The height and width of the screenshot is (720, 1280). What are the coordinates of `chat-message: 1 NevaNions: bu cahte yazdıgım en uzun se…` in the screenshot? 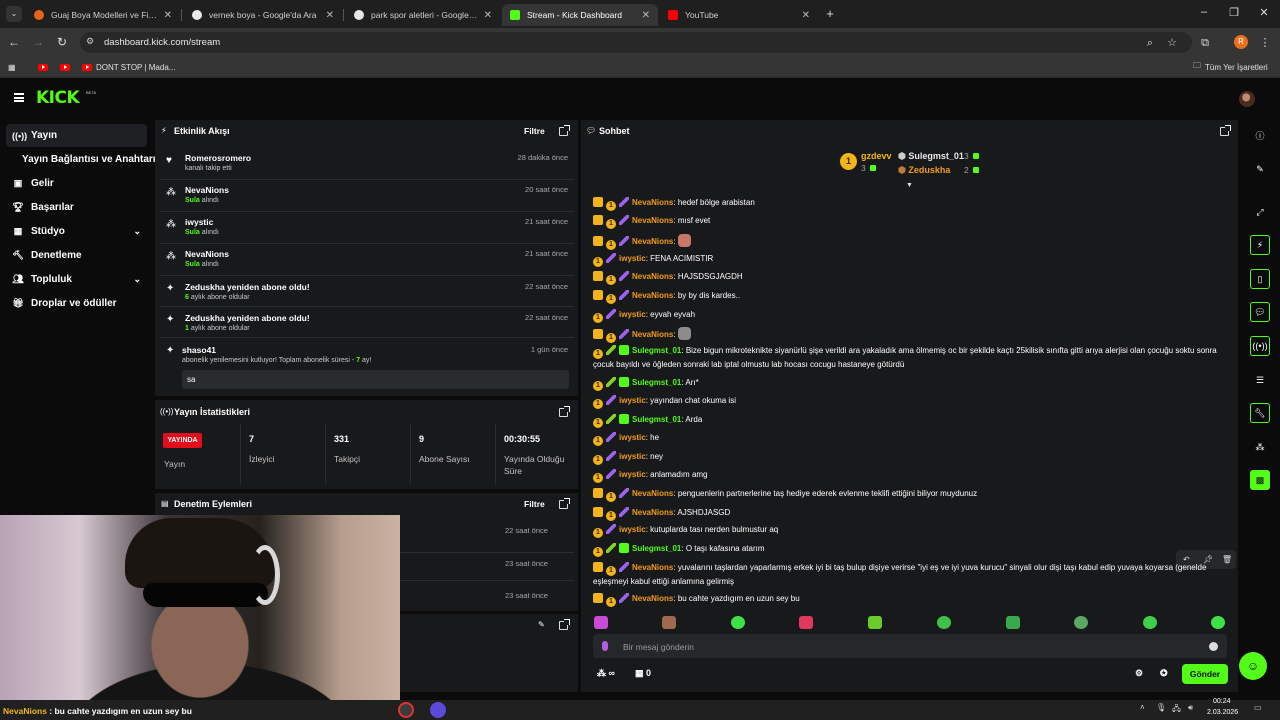 It's located at (913, 600).